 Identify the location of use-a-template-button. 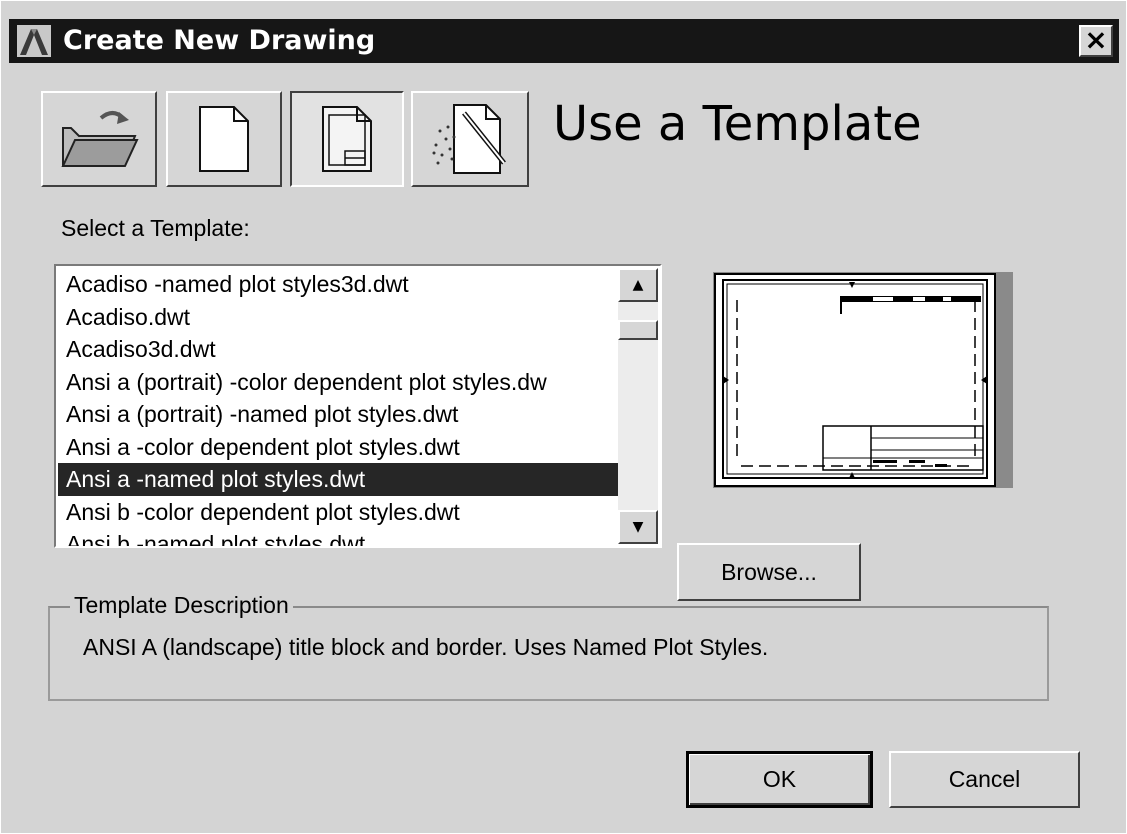
(347, 139).